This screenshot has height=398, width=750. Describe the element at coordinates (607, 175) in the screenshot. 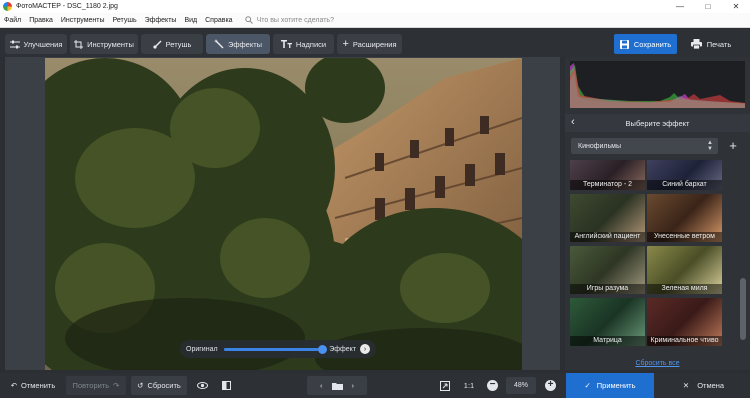

I see `effect-tile: Терминатор - 2` at that location.